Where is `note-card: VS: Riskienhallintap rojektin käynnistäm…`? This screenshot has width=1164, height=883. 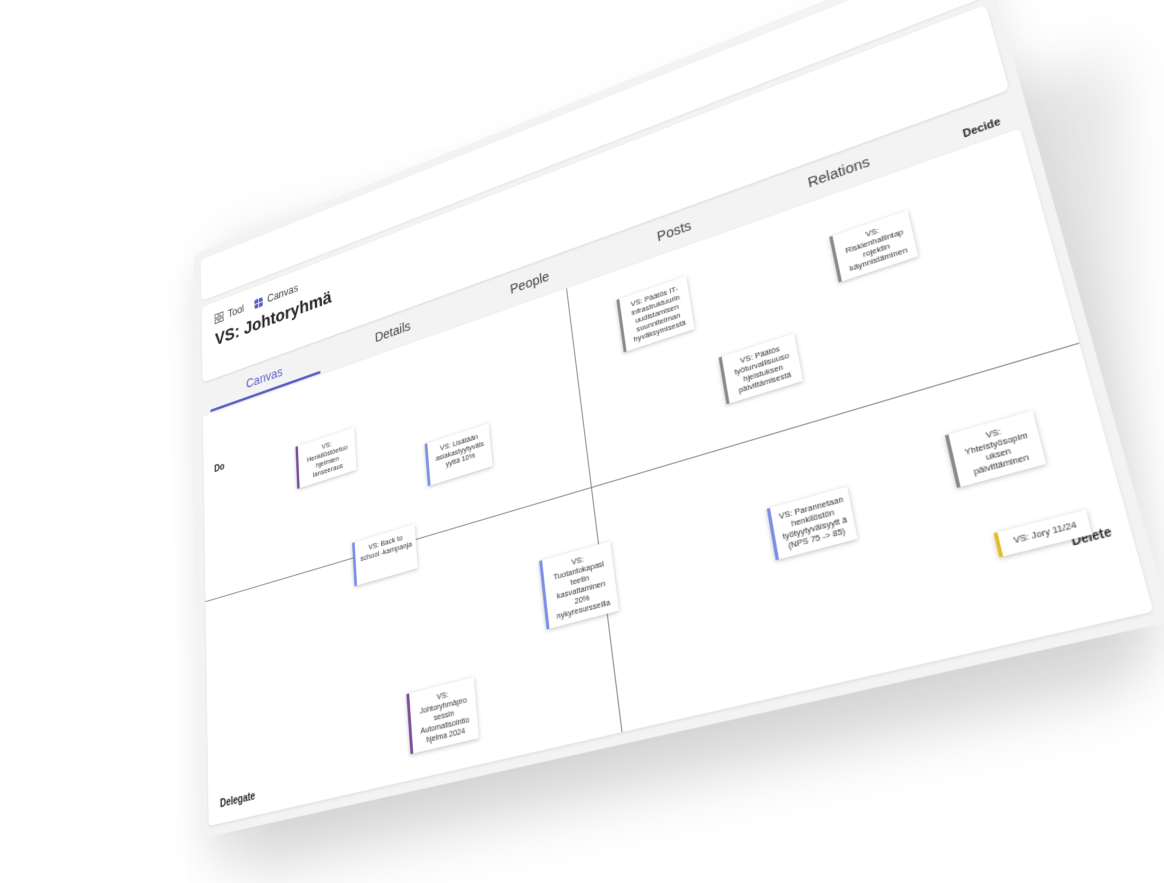
note-card: VS: Riskienhallintap rojektin käynnistäm… is located at coordinates (874, 246).